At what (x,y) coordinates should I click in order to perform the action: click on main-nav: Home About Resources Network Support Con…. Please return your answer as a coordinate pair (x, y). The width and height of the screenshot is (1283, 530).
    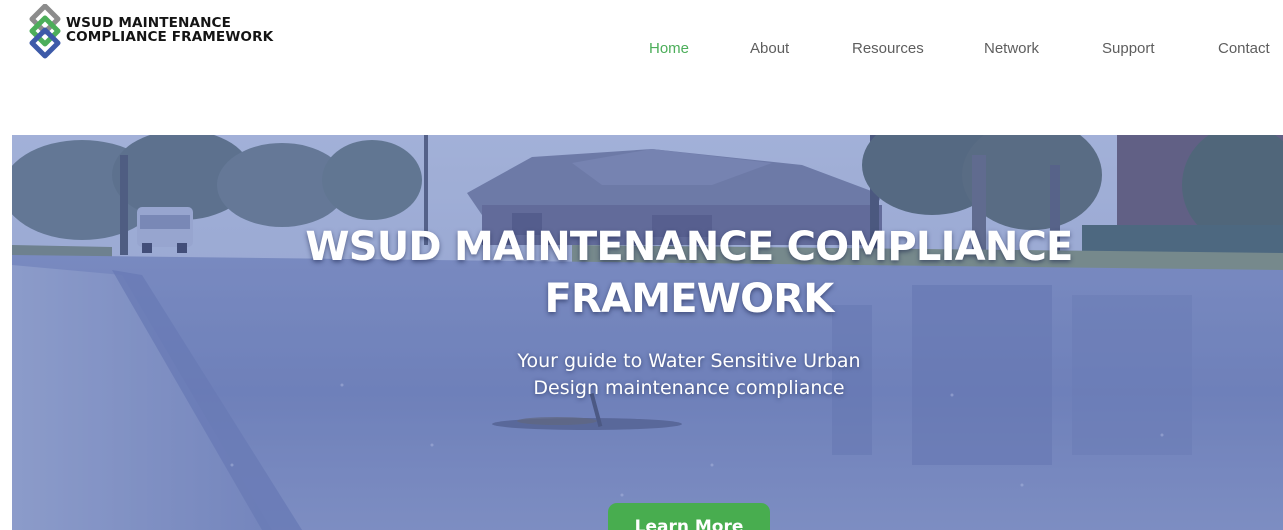
    Looking at the image, I should click on (641, 50).